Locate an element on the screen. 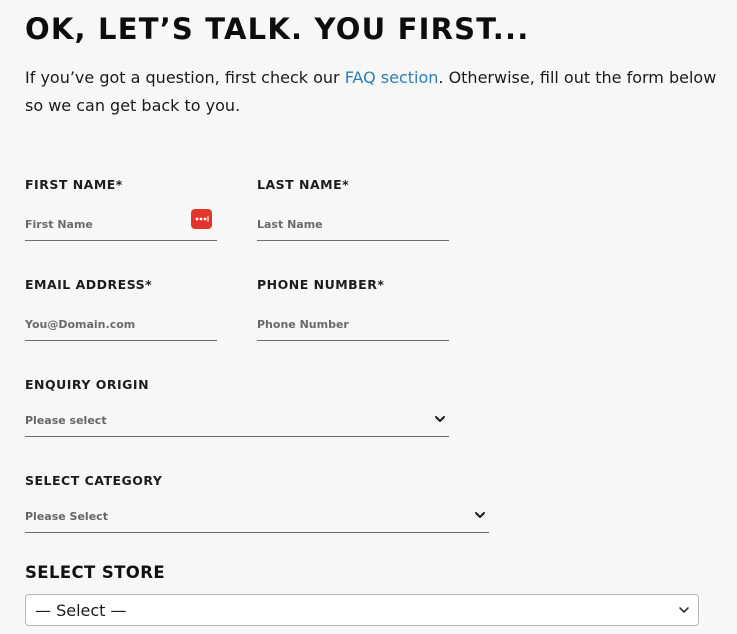 Image resolution: width=737 pixels, height=634 pixels. password-manager-icon is located at coordinates (201, 219).